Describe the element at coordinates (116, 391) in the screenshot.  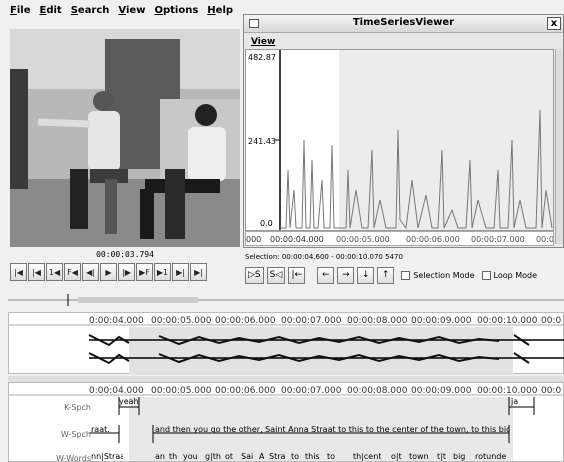
I see `tier-ruler-tick: 0:00:04.000` at that location.